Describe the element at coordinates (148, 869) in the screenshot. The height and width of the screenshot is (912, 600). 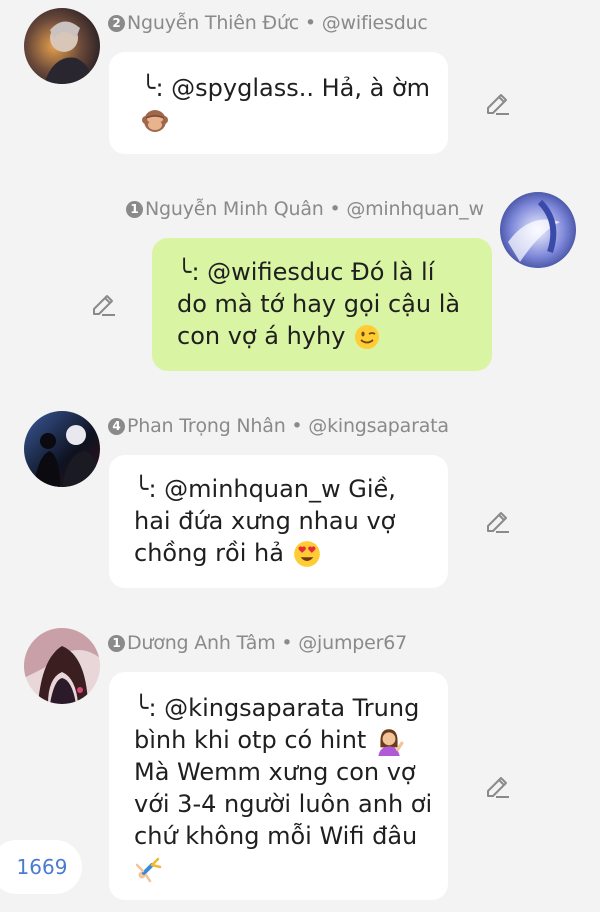
I see `cartwheel-person-icon` at that location.